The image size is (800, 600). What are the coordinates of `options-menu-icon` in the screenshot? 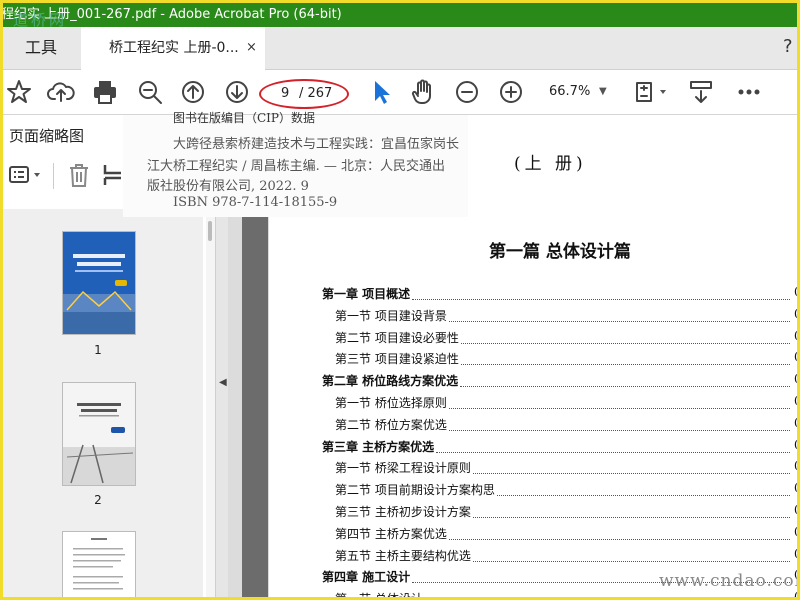 It's located at (27, 175).